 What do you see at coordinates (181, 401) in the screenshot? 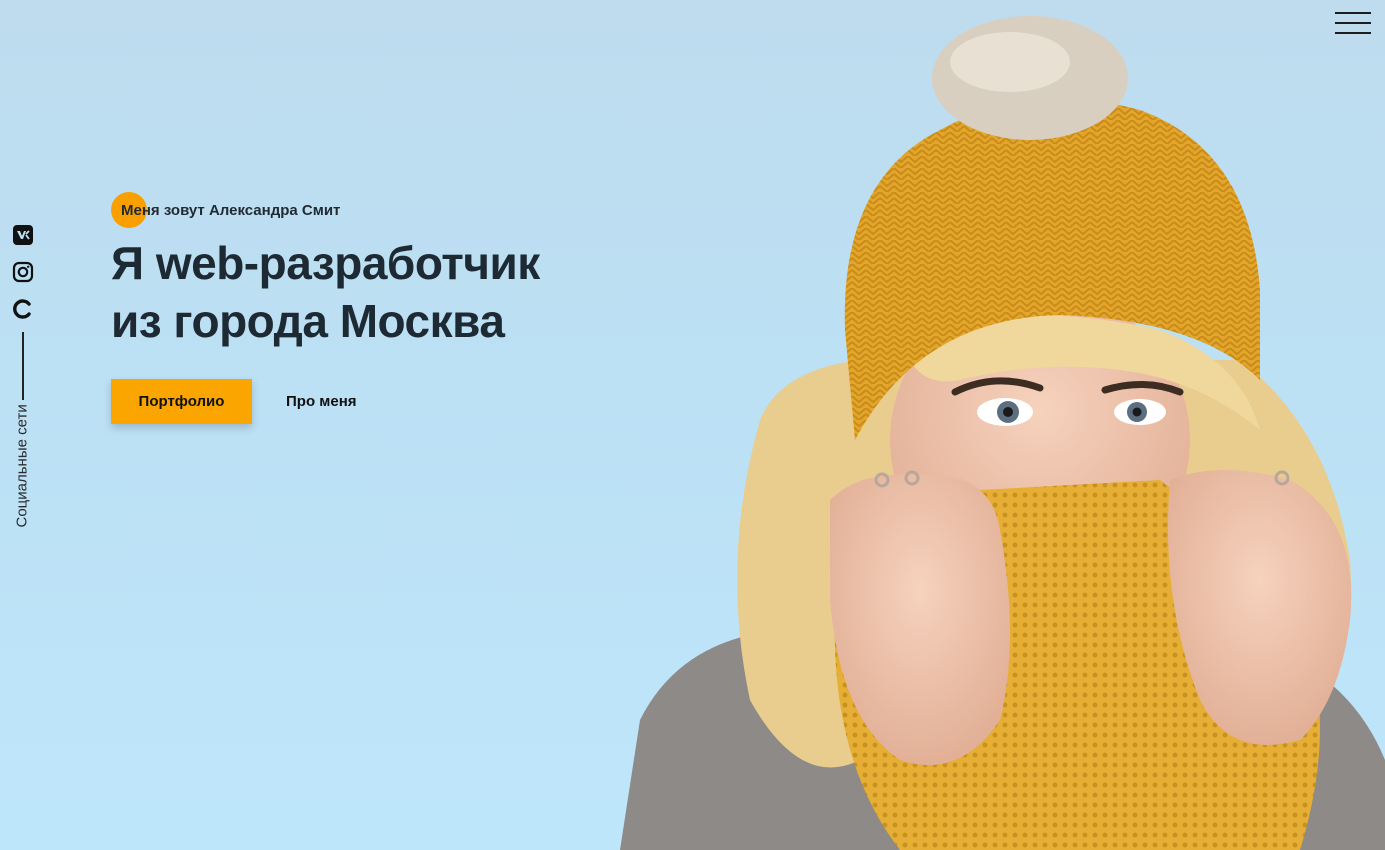
I see `portfolio-button: Портфолио` at bounding box center [181, 401].